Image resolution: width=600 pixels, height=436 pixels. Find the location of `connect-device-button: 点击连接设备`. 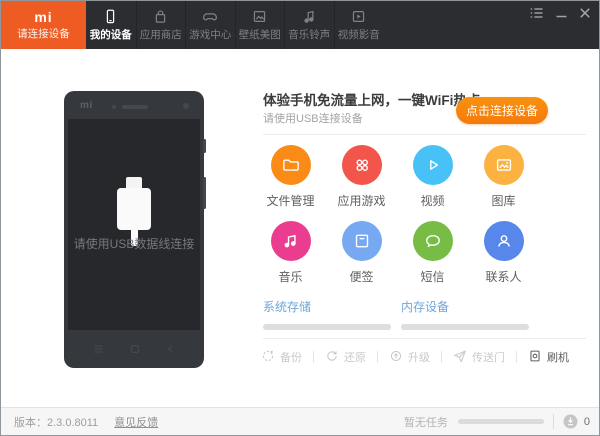

connect-device-button: 点击连接设备 is located at coordinates (502, 110).